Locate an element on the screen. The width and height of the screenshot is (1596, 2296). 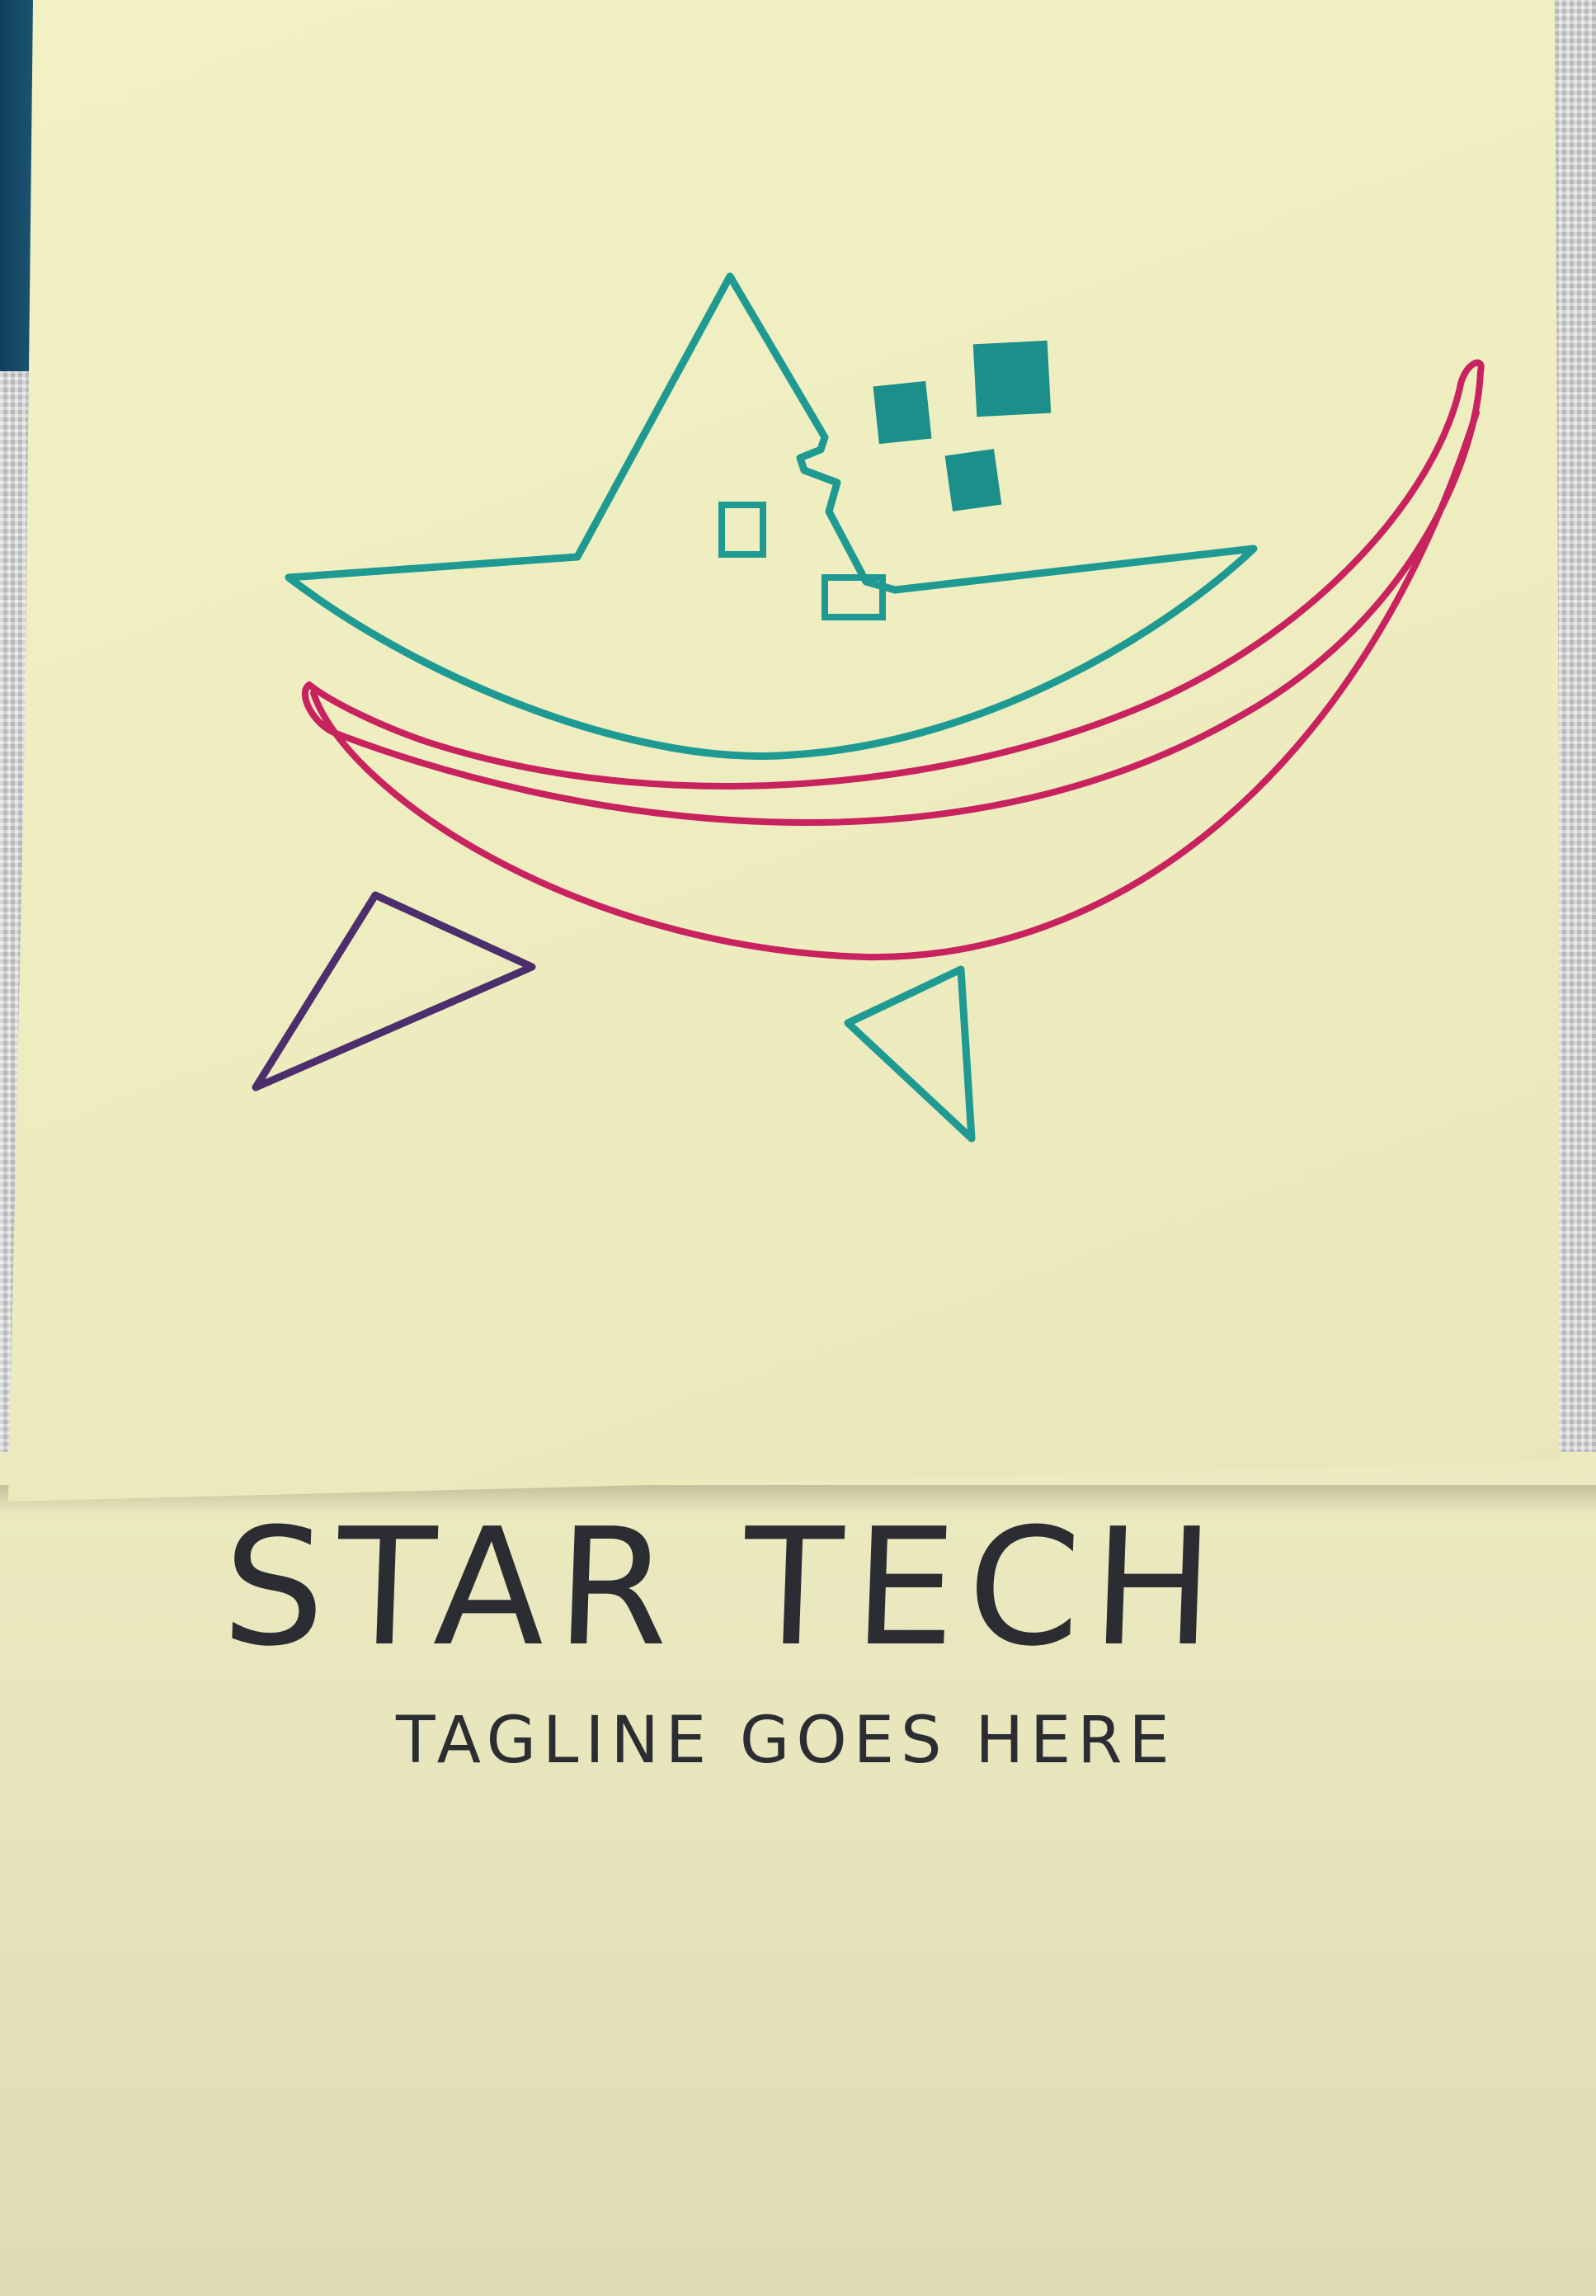
brand-name: STAR TECH is located at coordinates (724, 1588).